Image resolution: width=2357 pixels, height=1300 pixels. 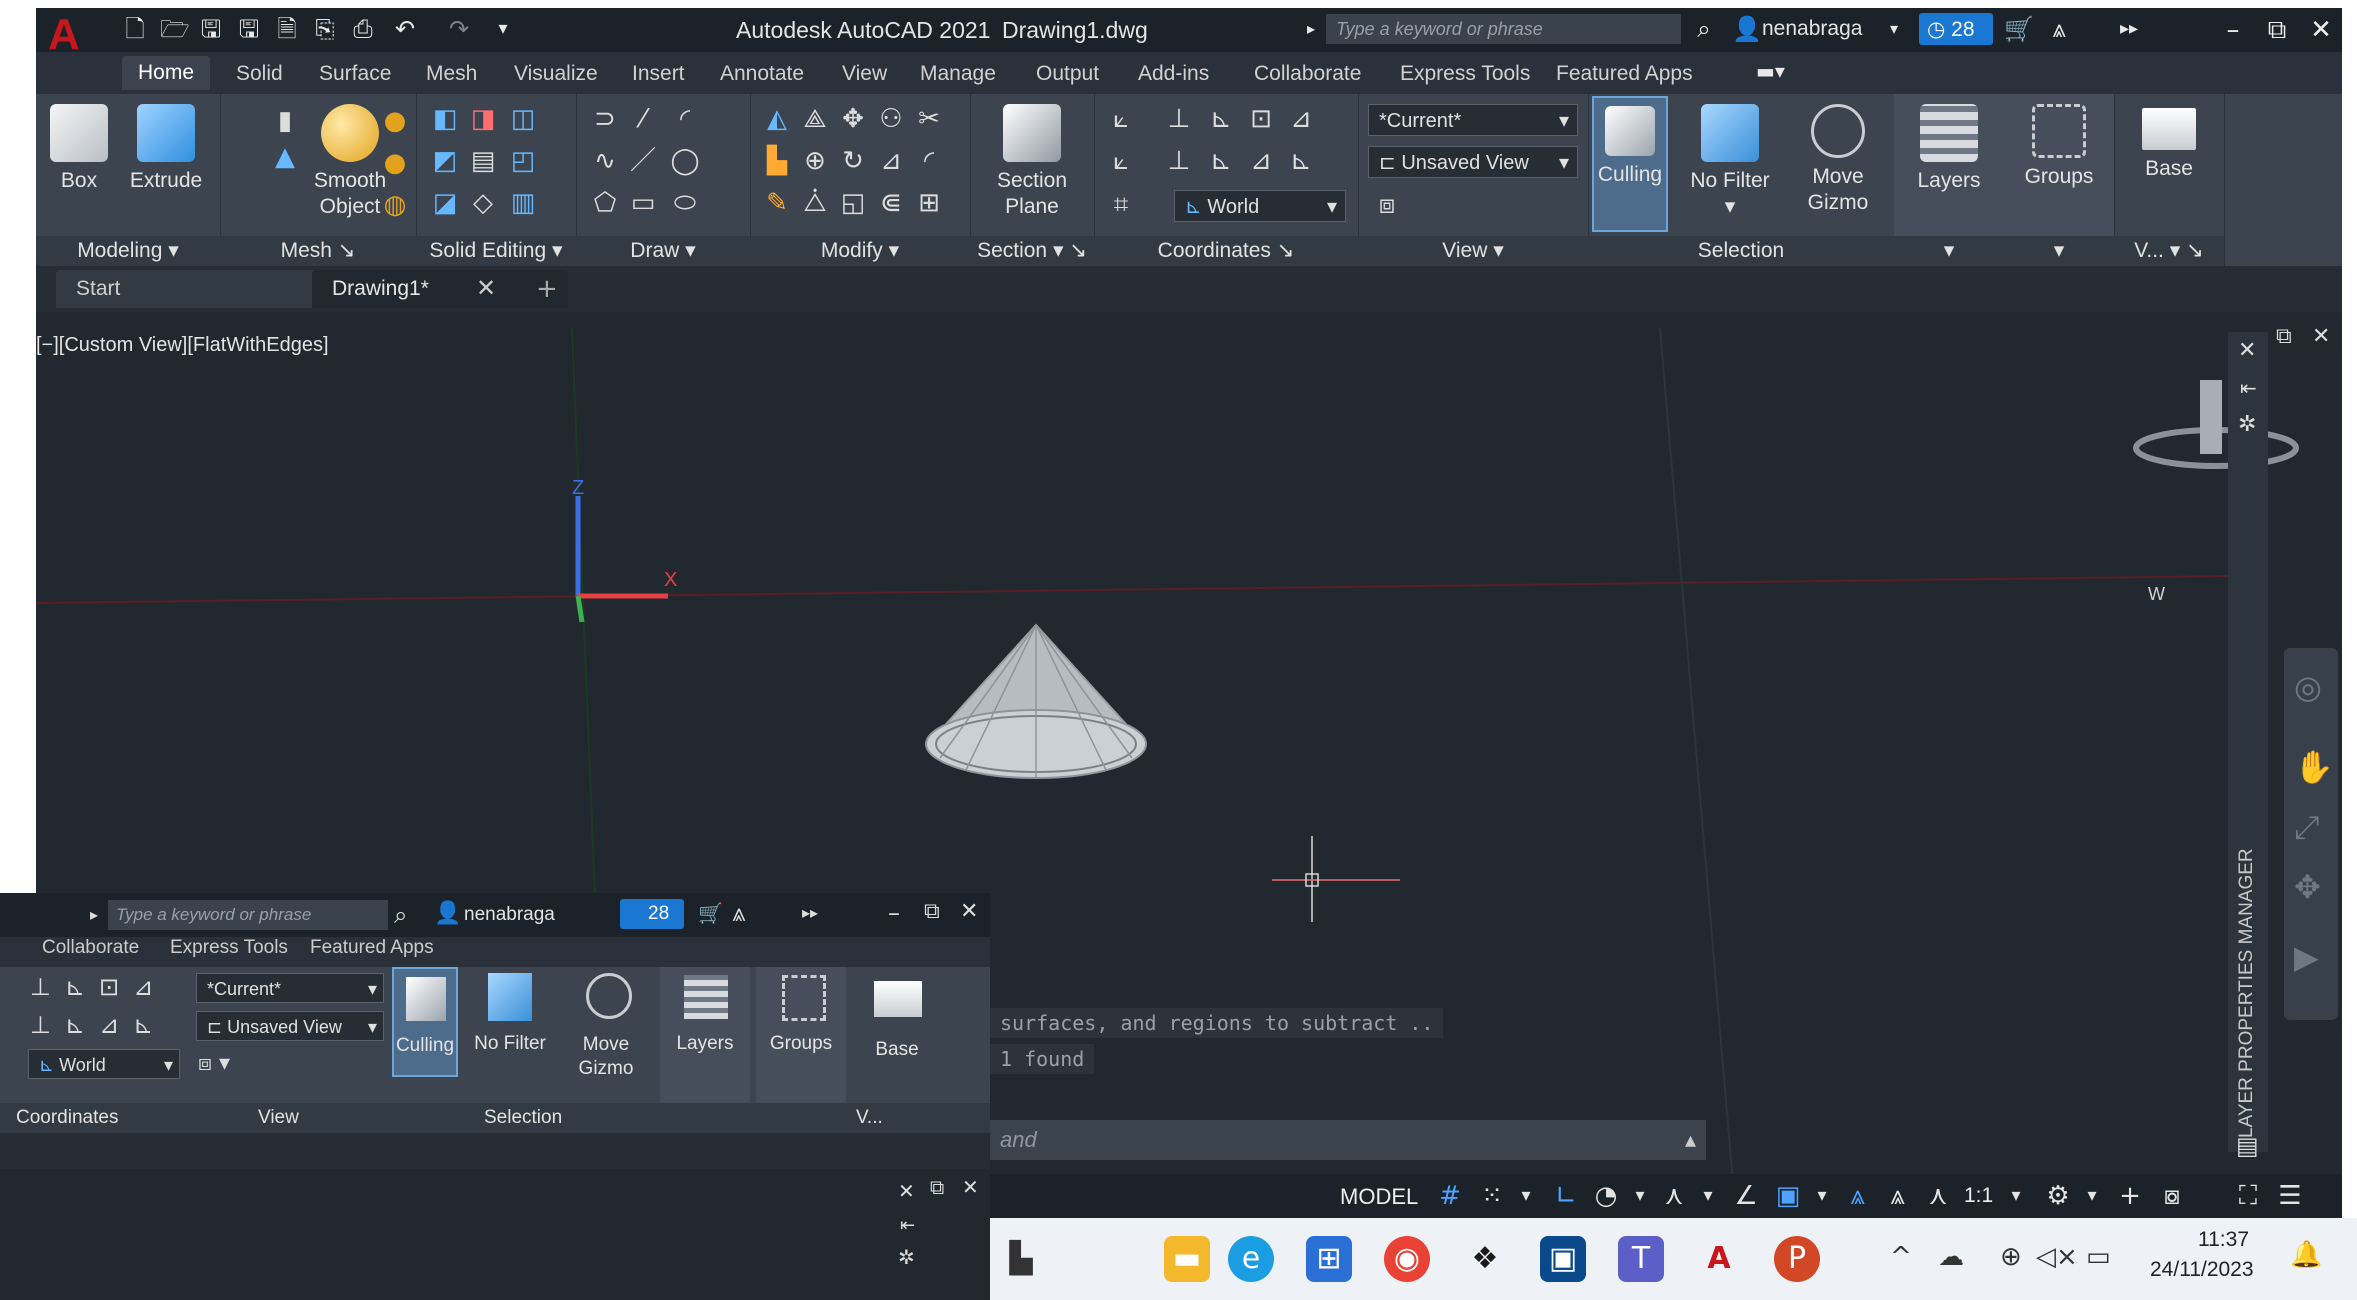 What do you see at coordinates (1221, 119) in the screenshot?
I see `ucs-3point-icon: ⊾` at bounding box center [1221, 119].